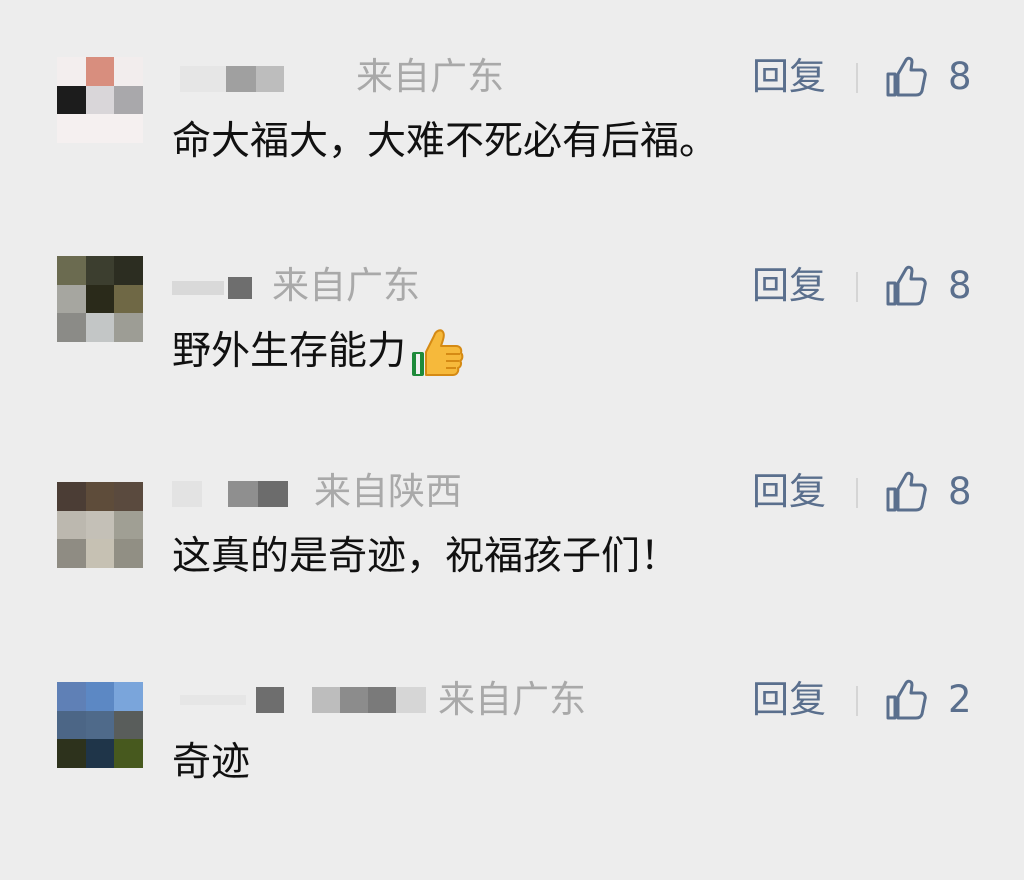  I want to click on comment-text: 这真的是奇迹，祝福孩子们！, so click(425, 557).